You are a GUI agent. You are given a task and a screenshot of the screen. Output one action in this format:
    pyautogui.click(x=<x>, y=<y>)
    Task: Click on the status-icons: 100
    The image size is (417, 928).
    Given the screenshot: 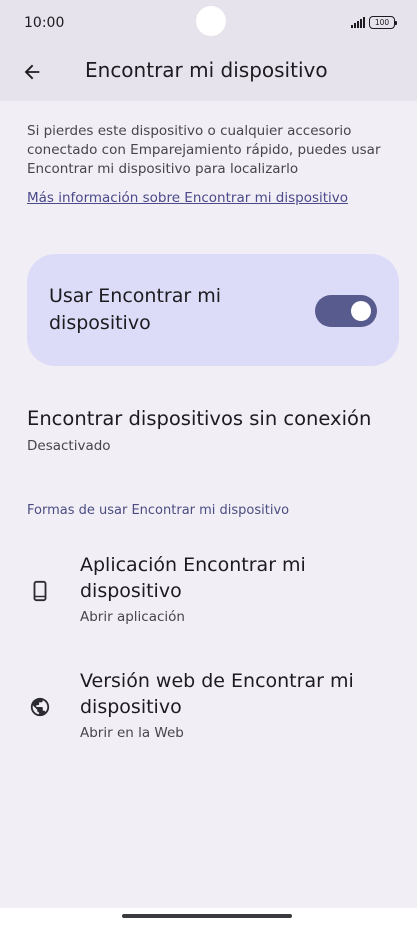 What is the action you would take?
    pyautogui.click(x=374, y=22)
    